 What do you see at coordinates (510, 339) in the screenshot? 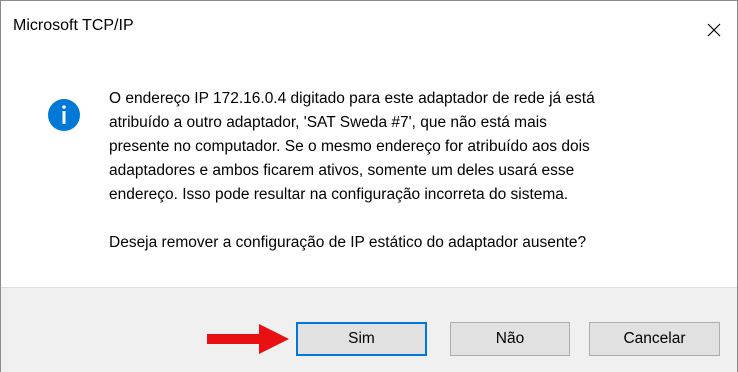
I see `no-button: Não` at bounding box center [510, 339].